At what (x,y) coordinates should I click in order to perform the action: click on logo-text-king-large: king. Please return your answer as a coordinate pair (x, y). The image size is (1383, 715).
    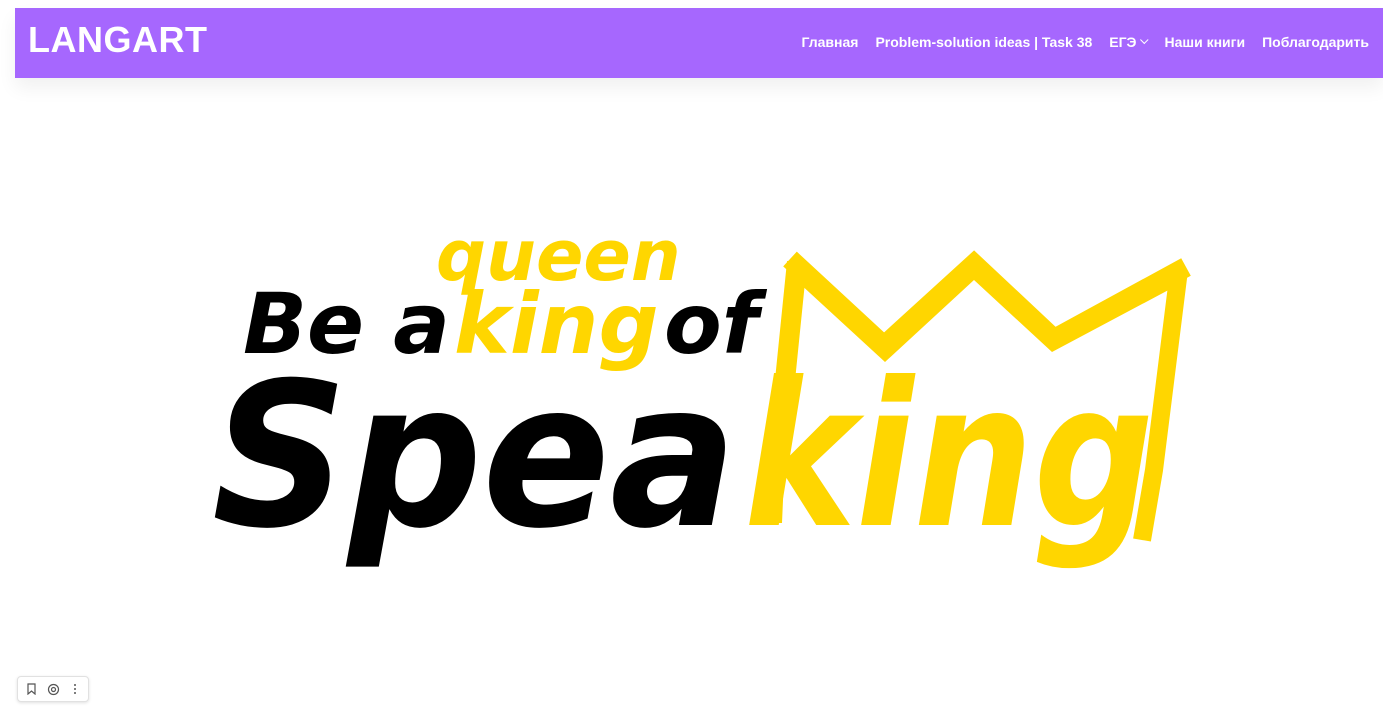
    Looking at the image, I should click on (949, 456).